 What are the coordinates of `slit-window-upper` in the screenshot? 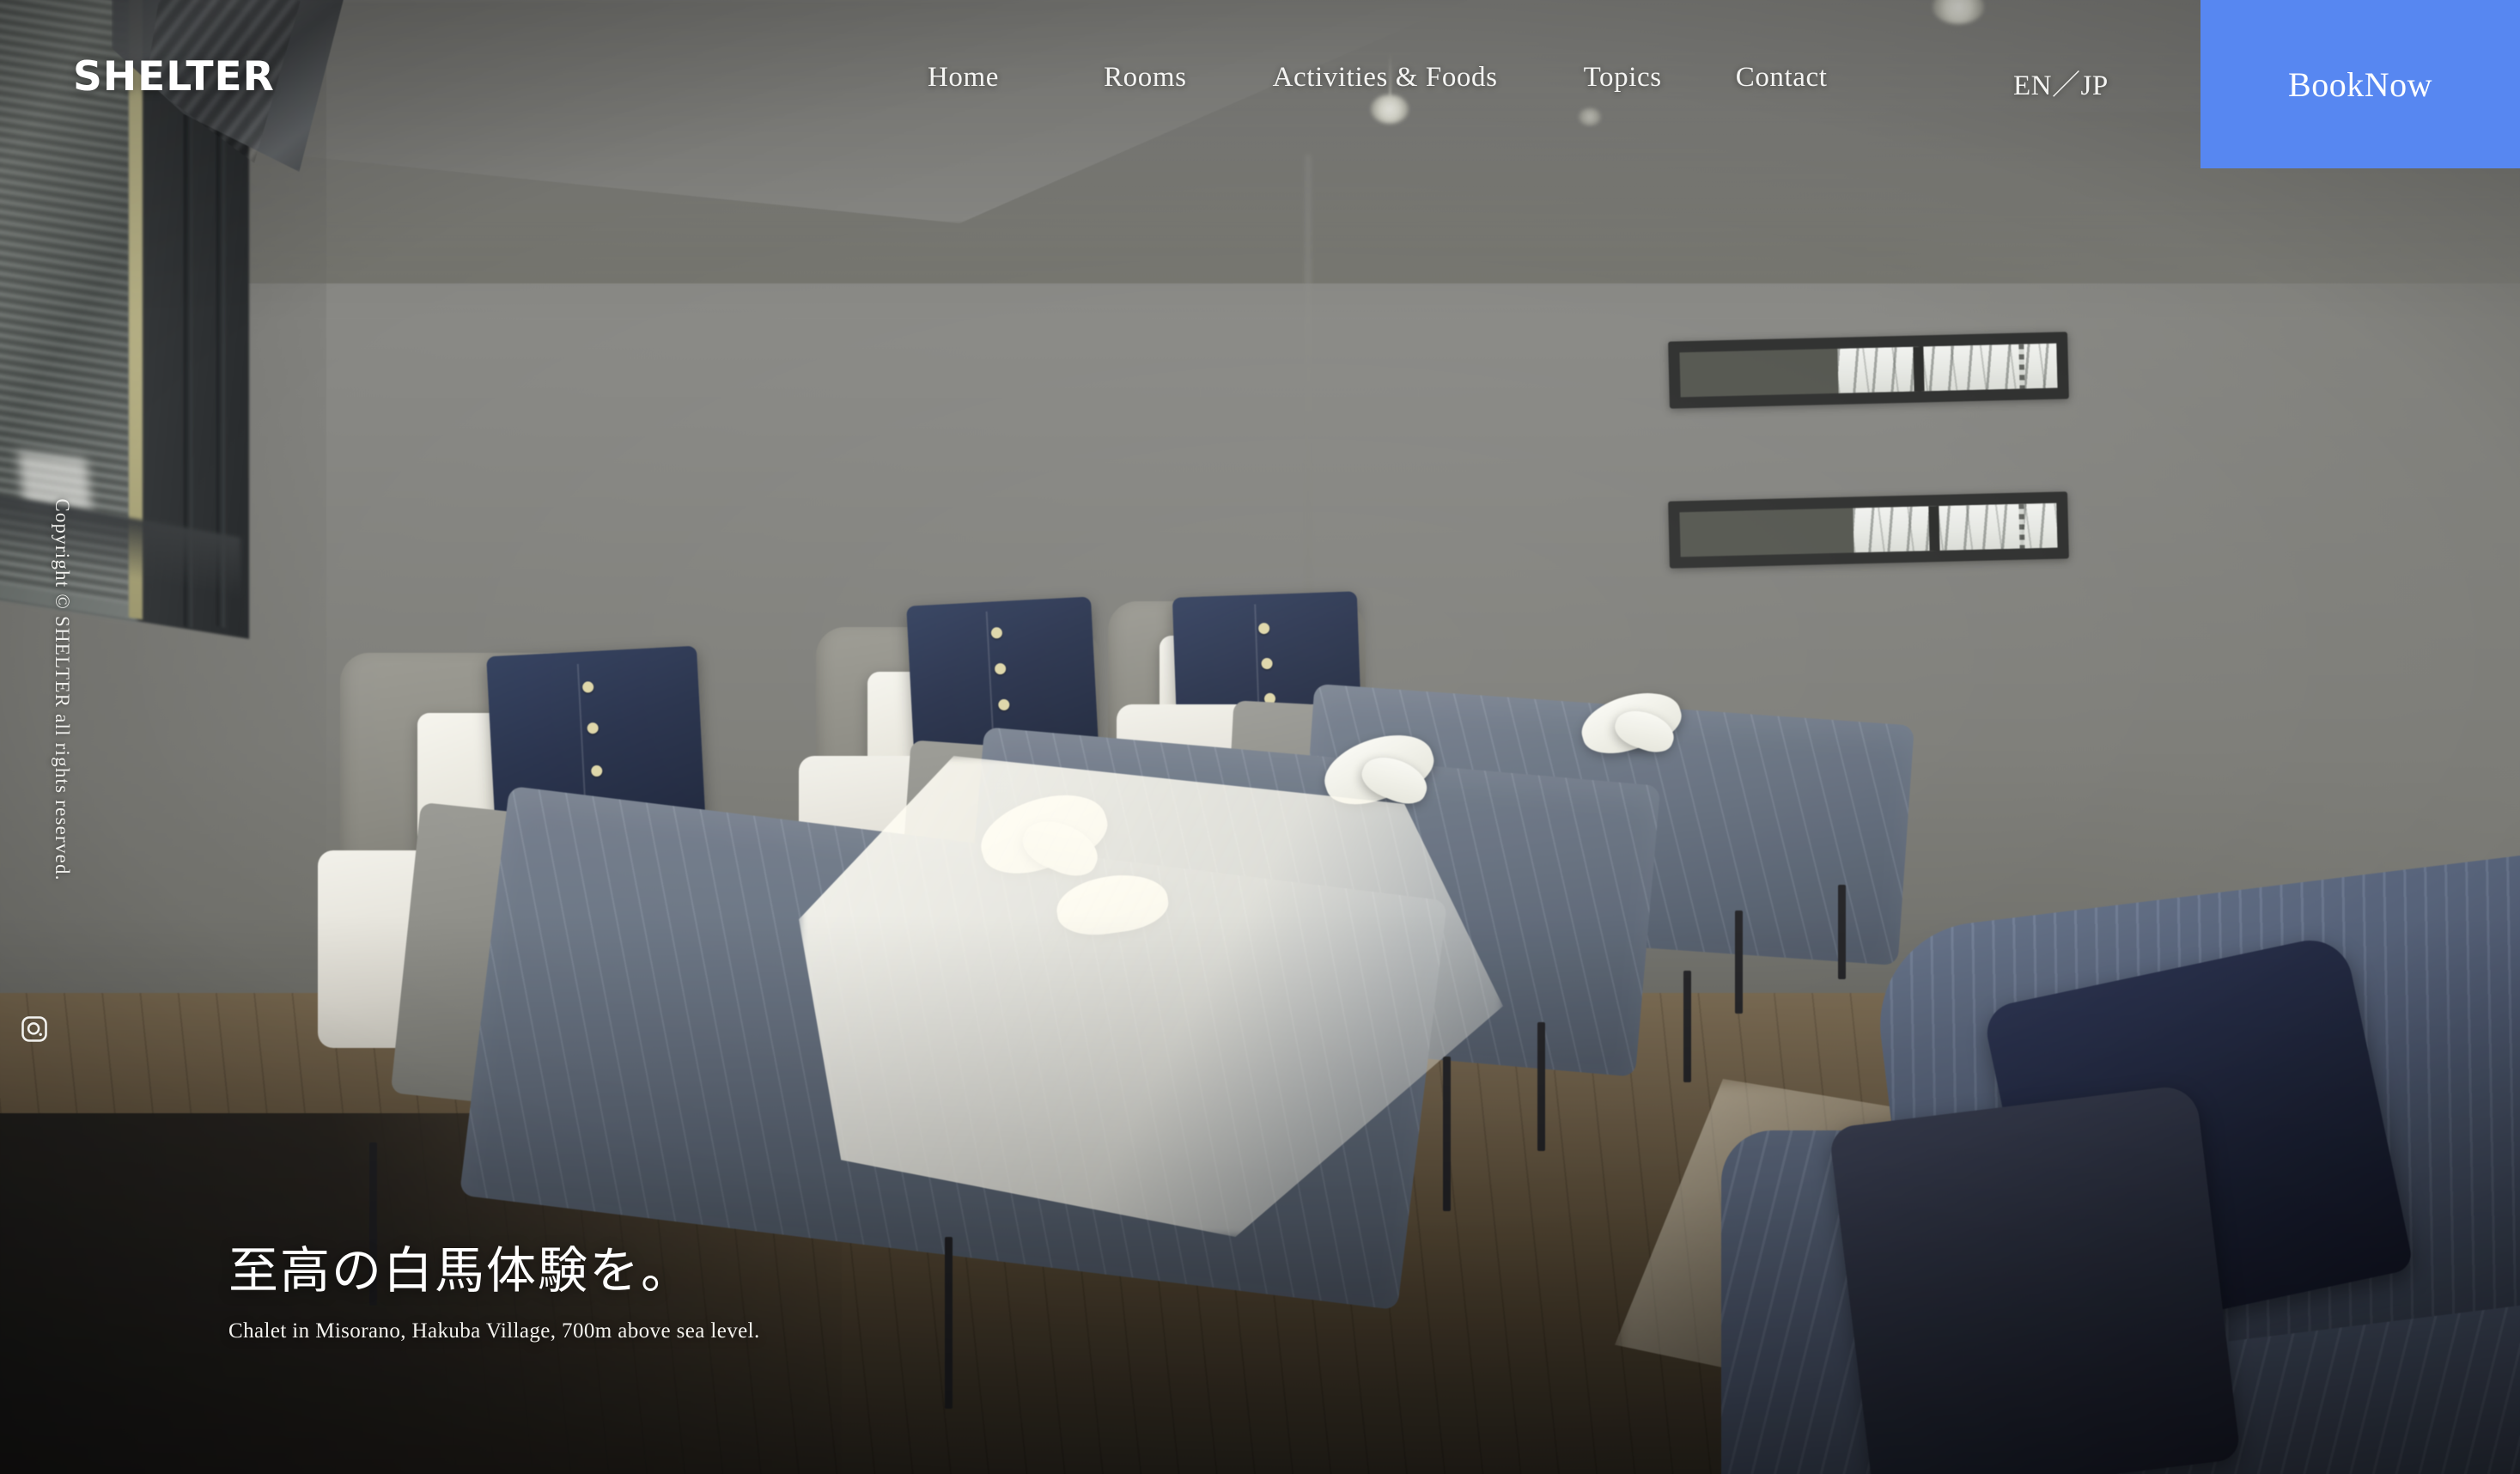 It's located at (1868, 370).